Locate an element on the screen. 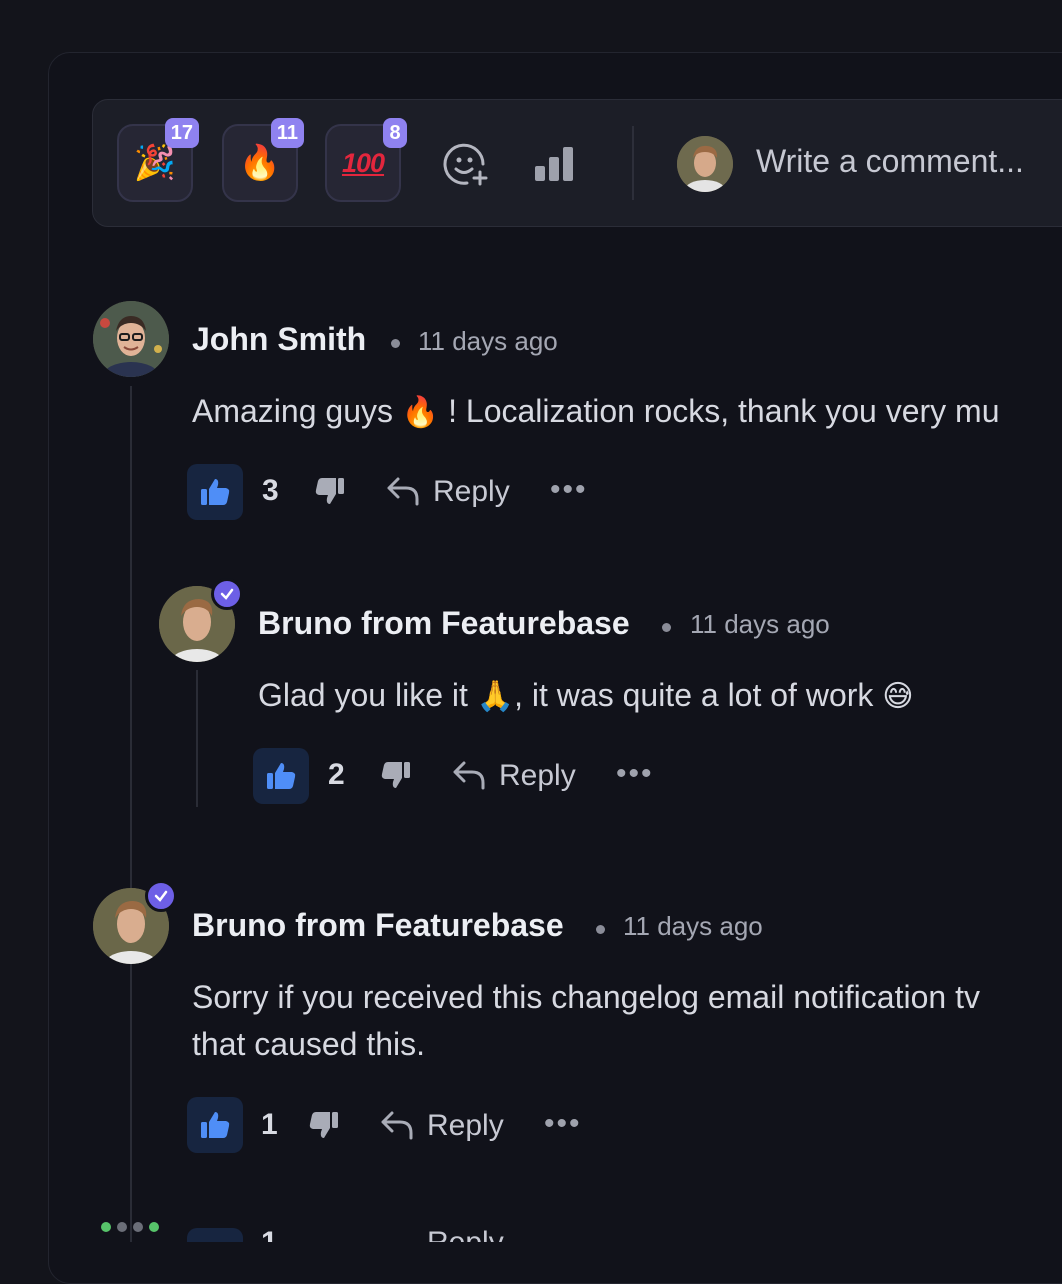  grinning-sweat-icon: 😅 is located at coordinates (898, 696).